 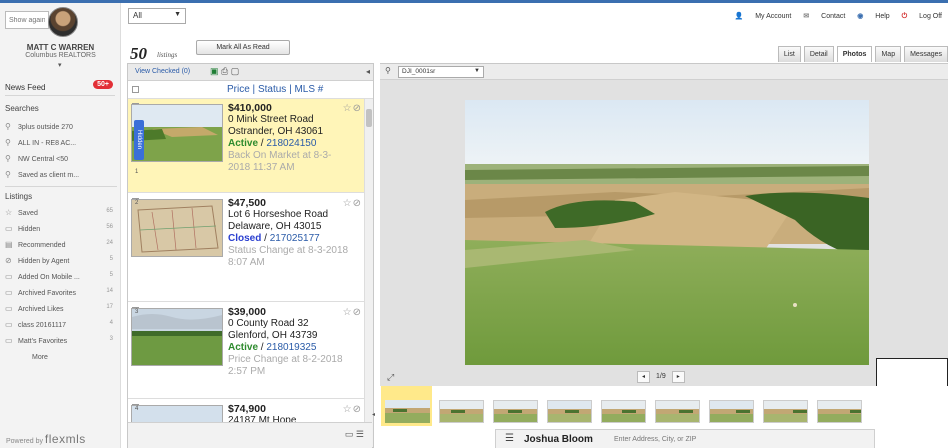 I want to click on mark-all-read-button: Mark All As Read, so click(x=243, y=47).